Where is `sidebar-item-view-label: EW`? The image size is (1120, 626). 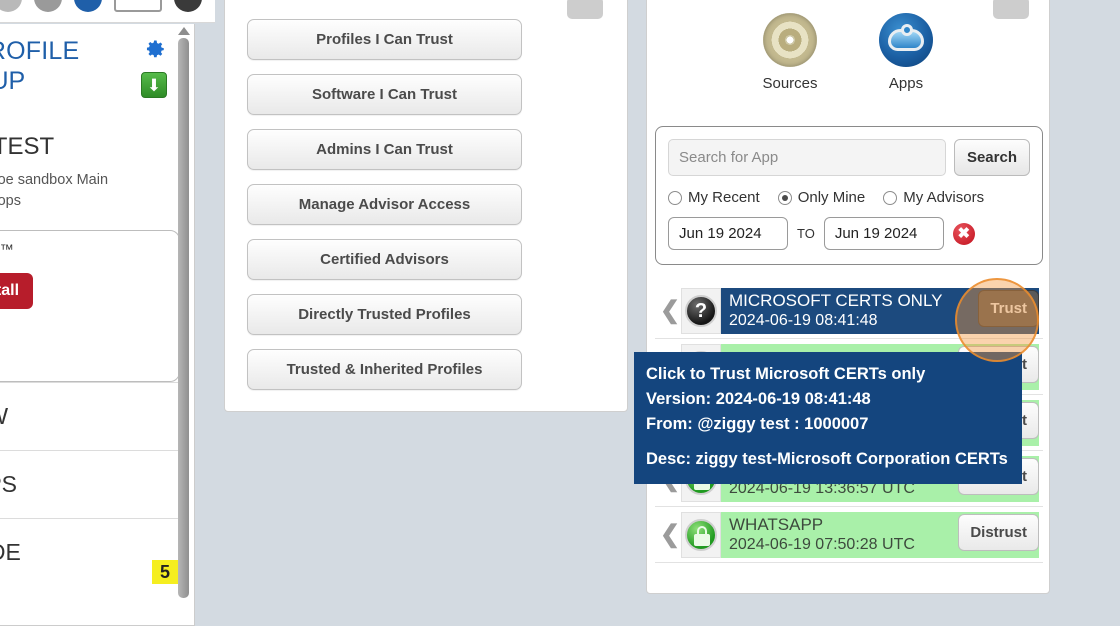 sidebar-item-view-label: EW is located at coordinates (4, 416).